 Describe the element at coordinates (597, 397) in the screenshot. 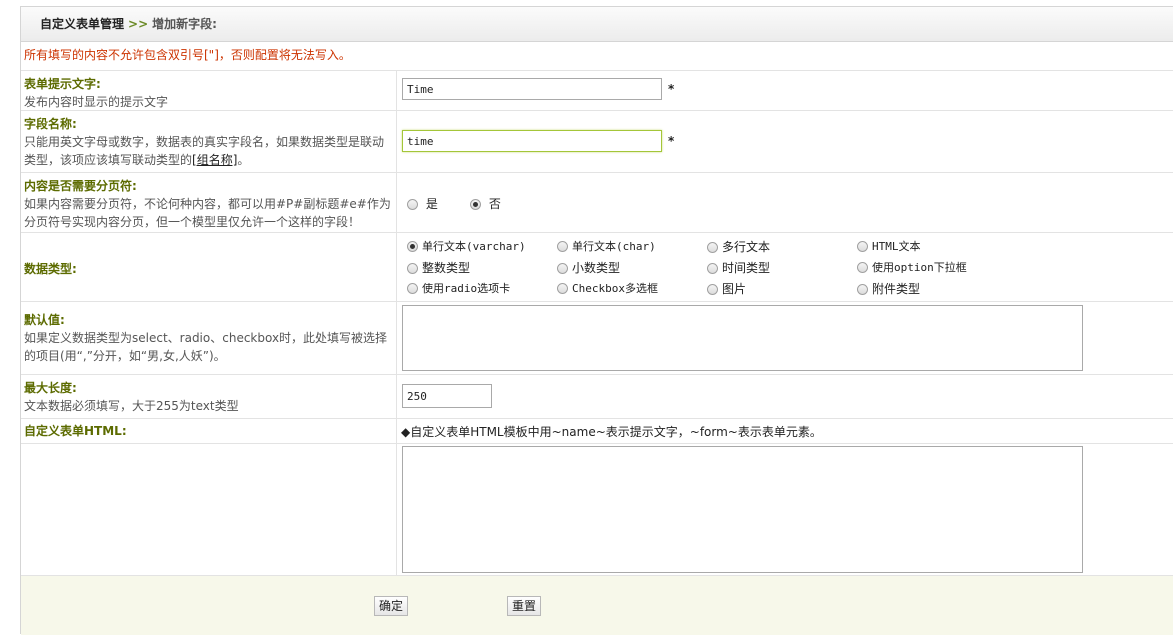

I see `row-max-length: 最大长度: 文本数据必须填写，大于255为text类型` at that location.